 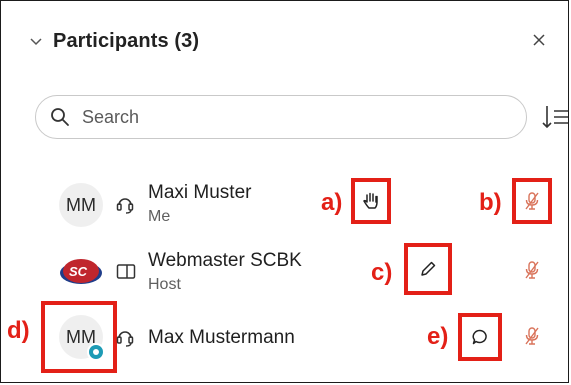 I want to click on chevron-down-icon, so click(x=37, y=41).